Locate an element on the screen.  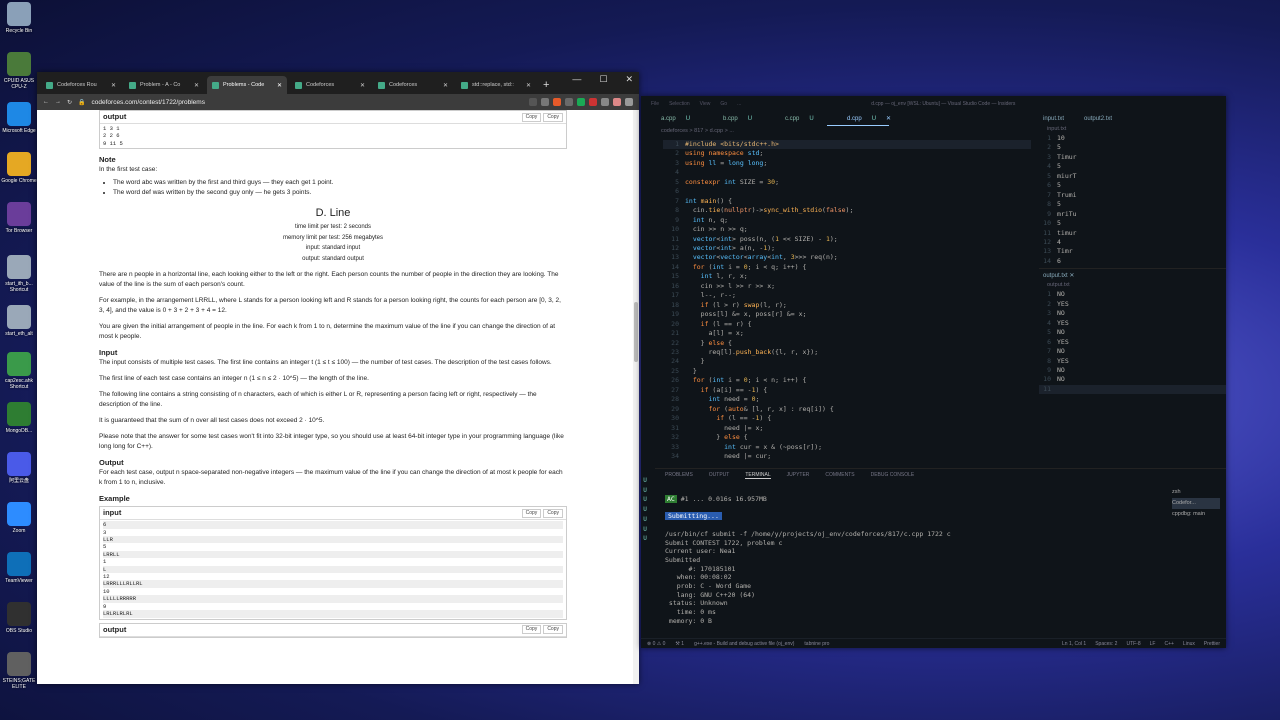
code-token: #include <bits/stdc++.h> is located at coordinates (732, 144).